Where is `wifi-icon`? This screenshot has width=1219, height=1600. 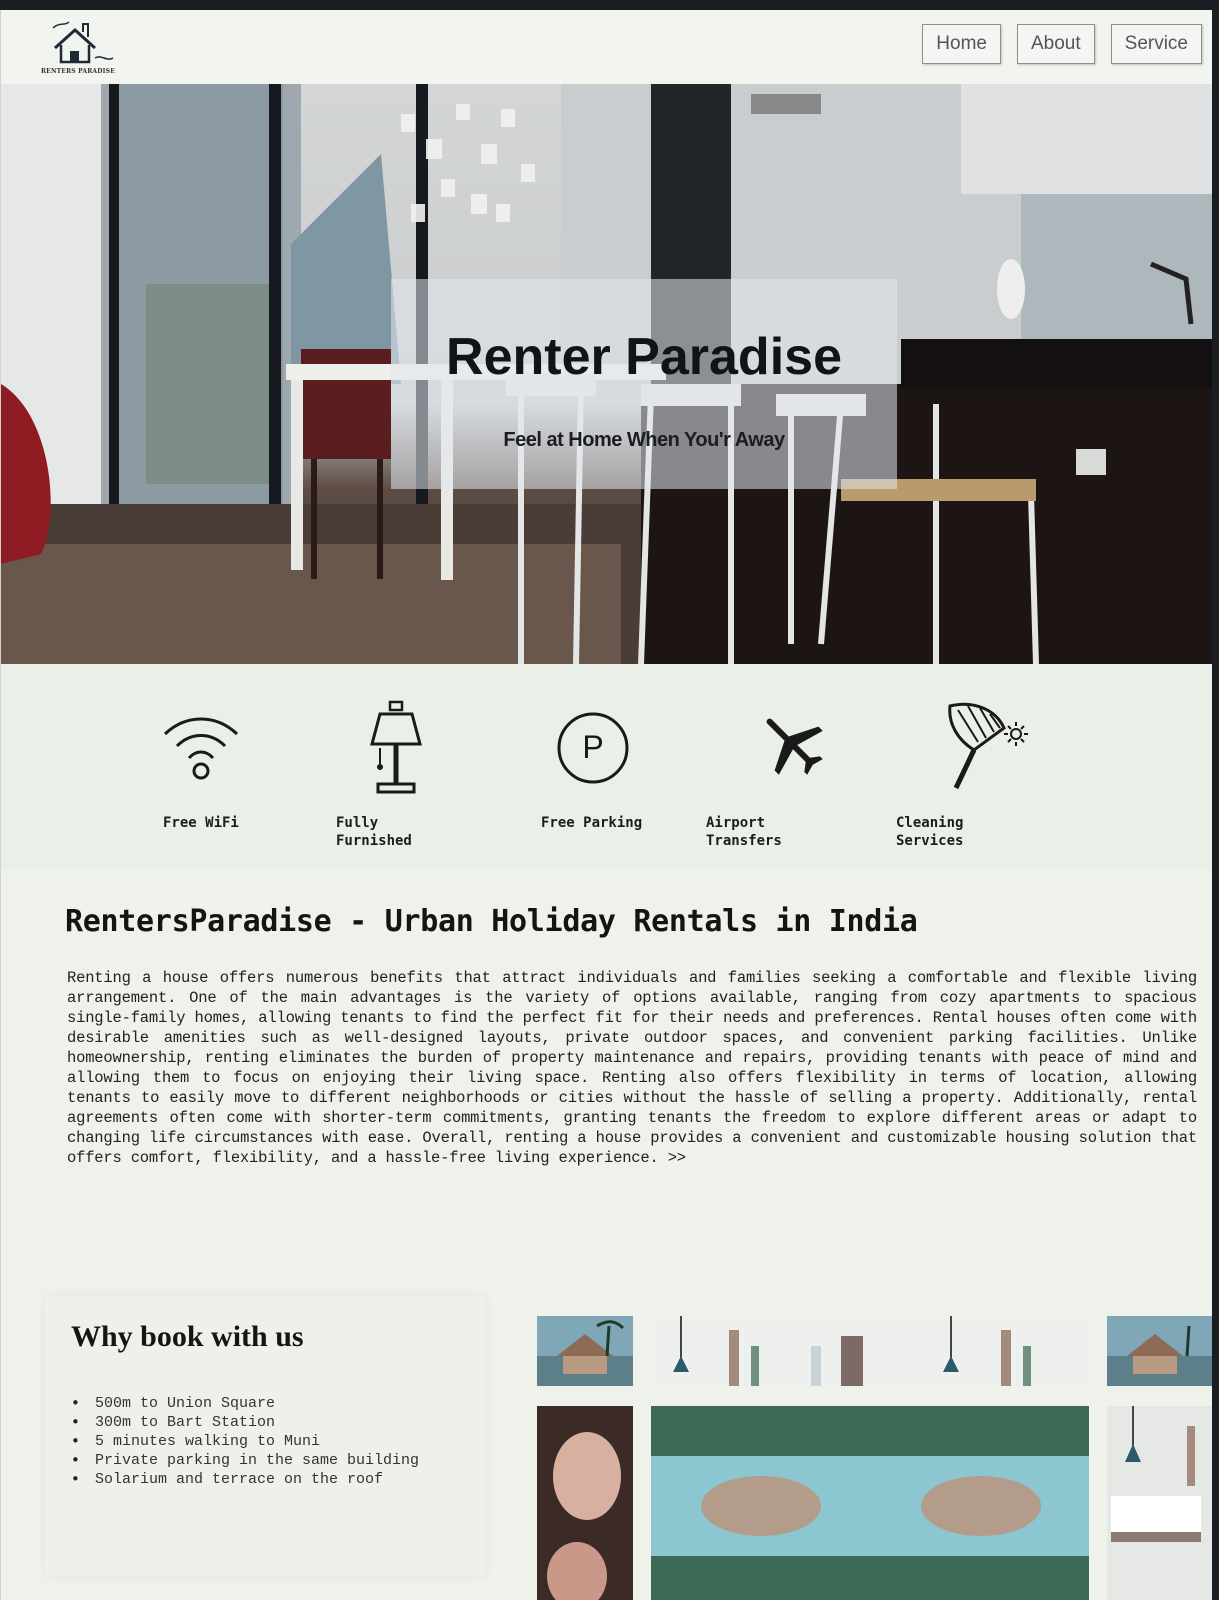
wifi-icon is located at coordinates (201, 748).